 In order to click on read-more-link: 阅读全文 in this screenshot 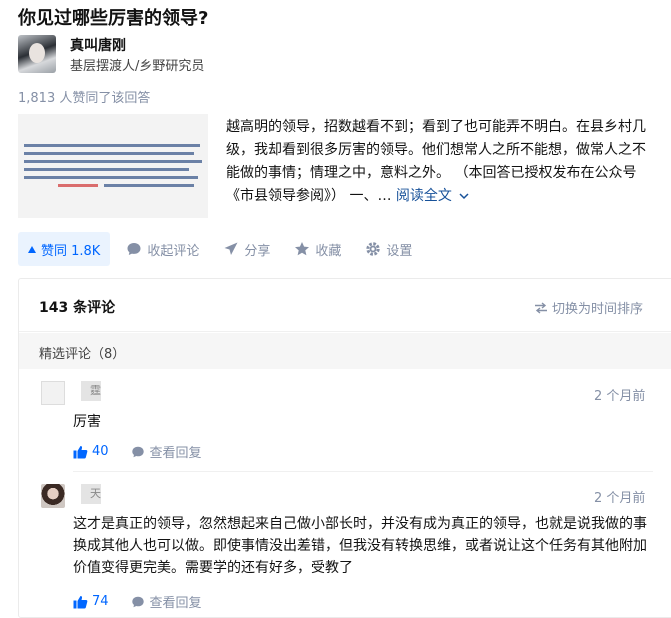, I will do `click(432, 196)`.